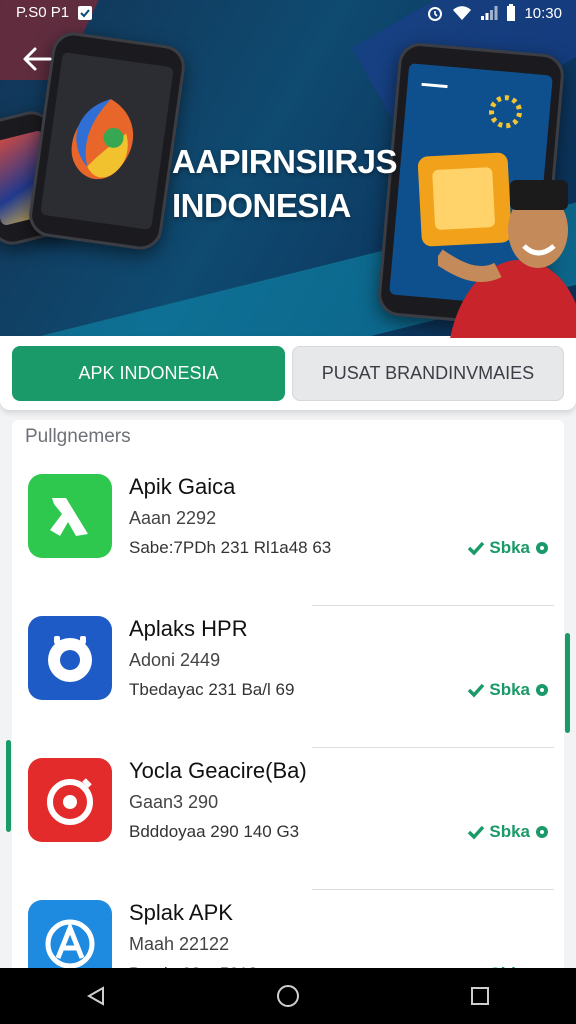 Image resolution: width=576 pixels, height=1024 pixels. What do you see at coordinates (230, 547) in the screenshot?
I see `app-meta: Sabe:7PDh 231 Rl1a48 63` at bounding box center [230, 547].